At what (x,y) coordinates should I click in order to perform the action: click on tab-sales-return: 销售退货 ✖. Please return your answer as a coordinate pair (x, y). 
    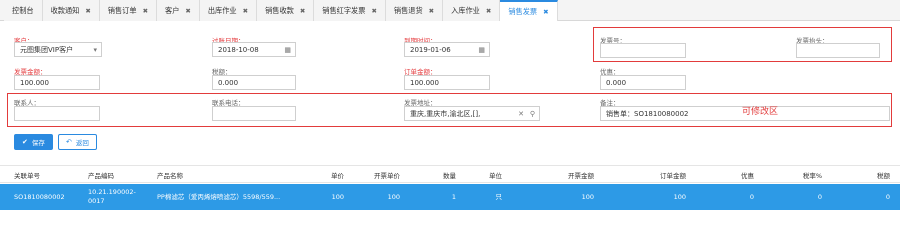
    Looking at the image, I should click on (414, 10).